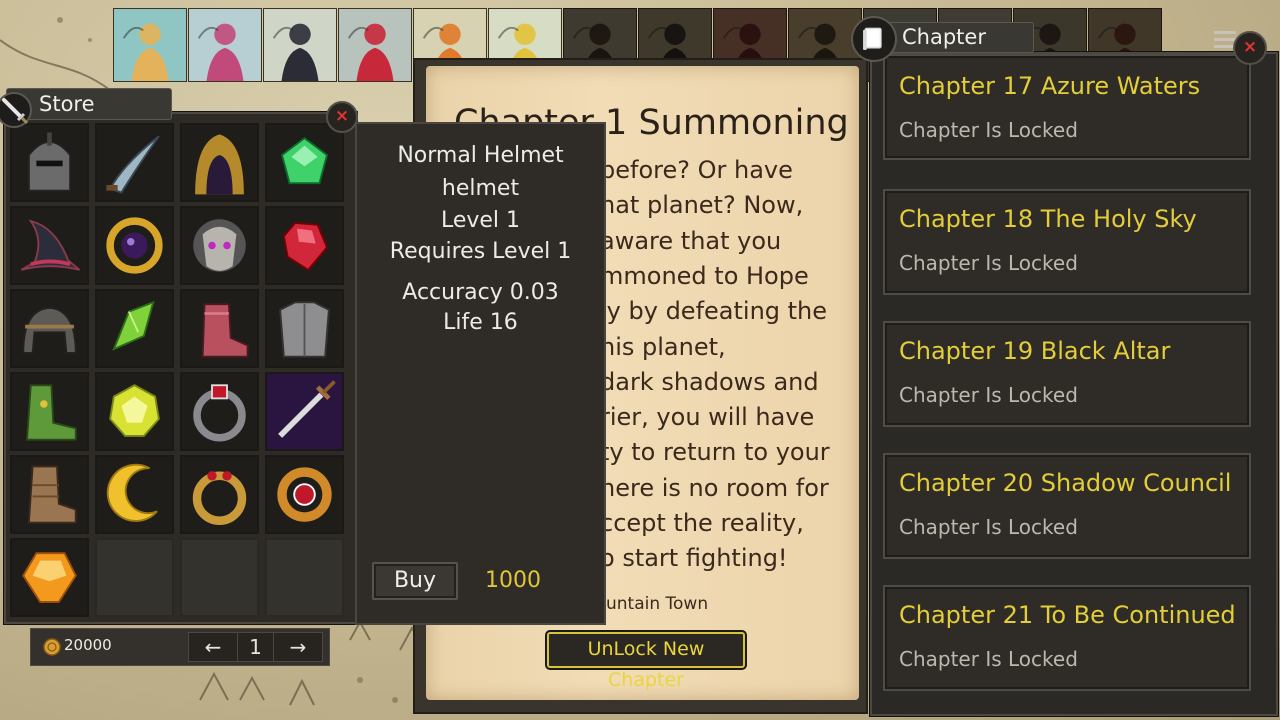 This screenshot has width=1280, height=720. I want to click on leather-boot-icon, so click(49, 494).